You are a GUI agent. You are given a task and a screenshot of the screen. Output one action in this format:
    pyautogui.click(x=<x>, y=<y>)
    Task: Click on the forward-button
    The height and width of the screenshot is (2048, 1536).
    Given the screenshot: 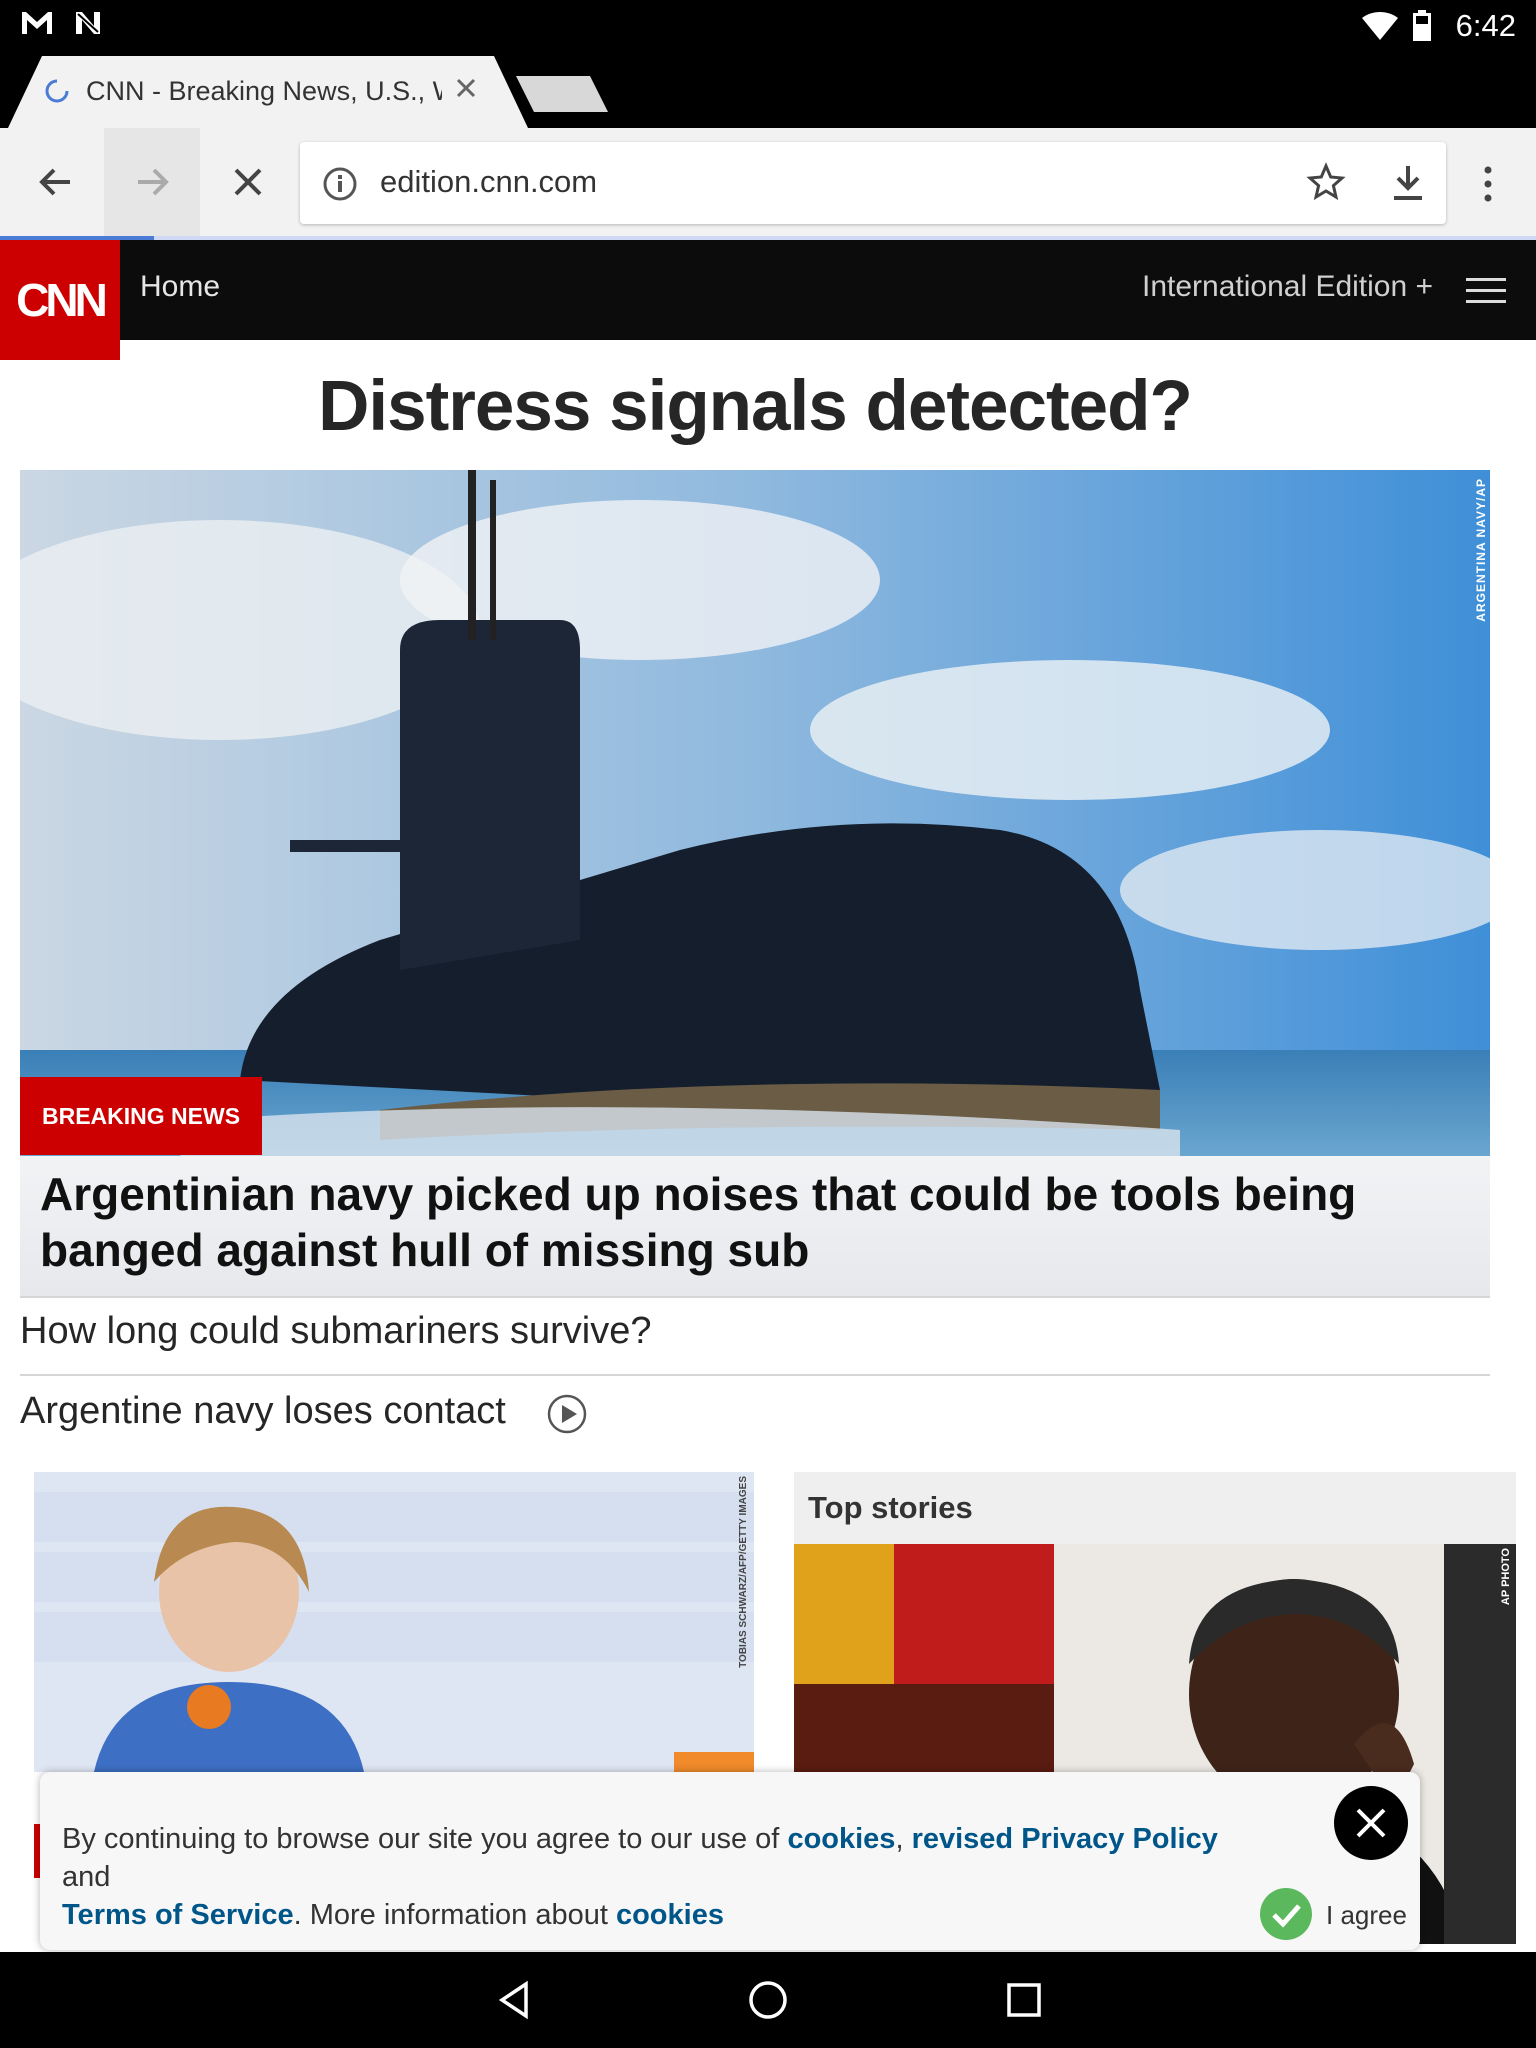 What is the action you would take?
    pyautogui.click(x=152, y=182)
    